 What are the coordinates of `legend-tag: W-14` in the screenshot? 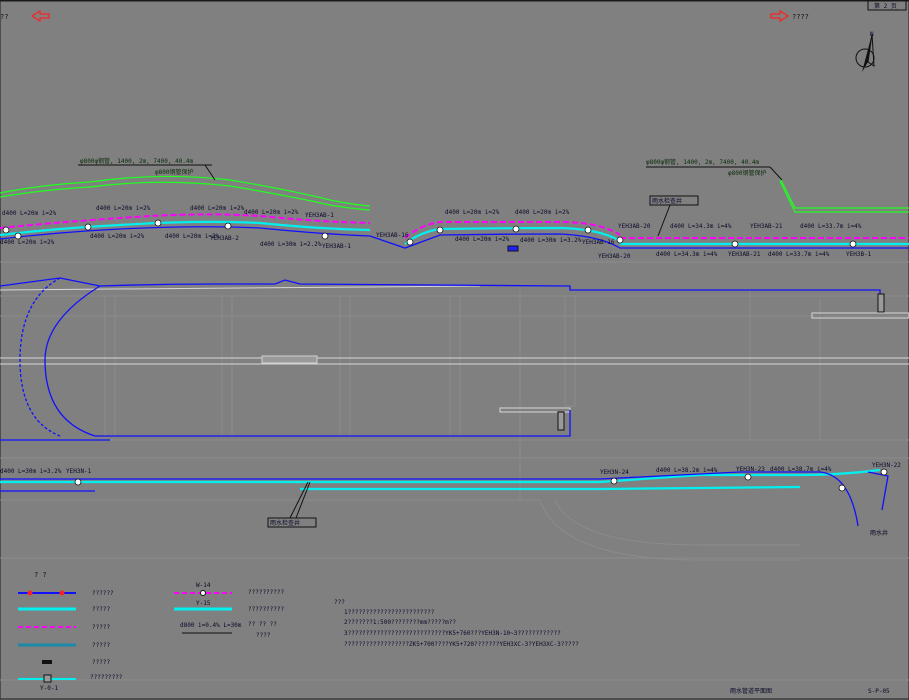 It's located at (203, 585).